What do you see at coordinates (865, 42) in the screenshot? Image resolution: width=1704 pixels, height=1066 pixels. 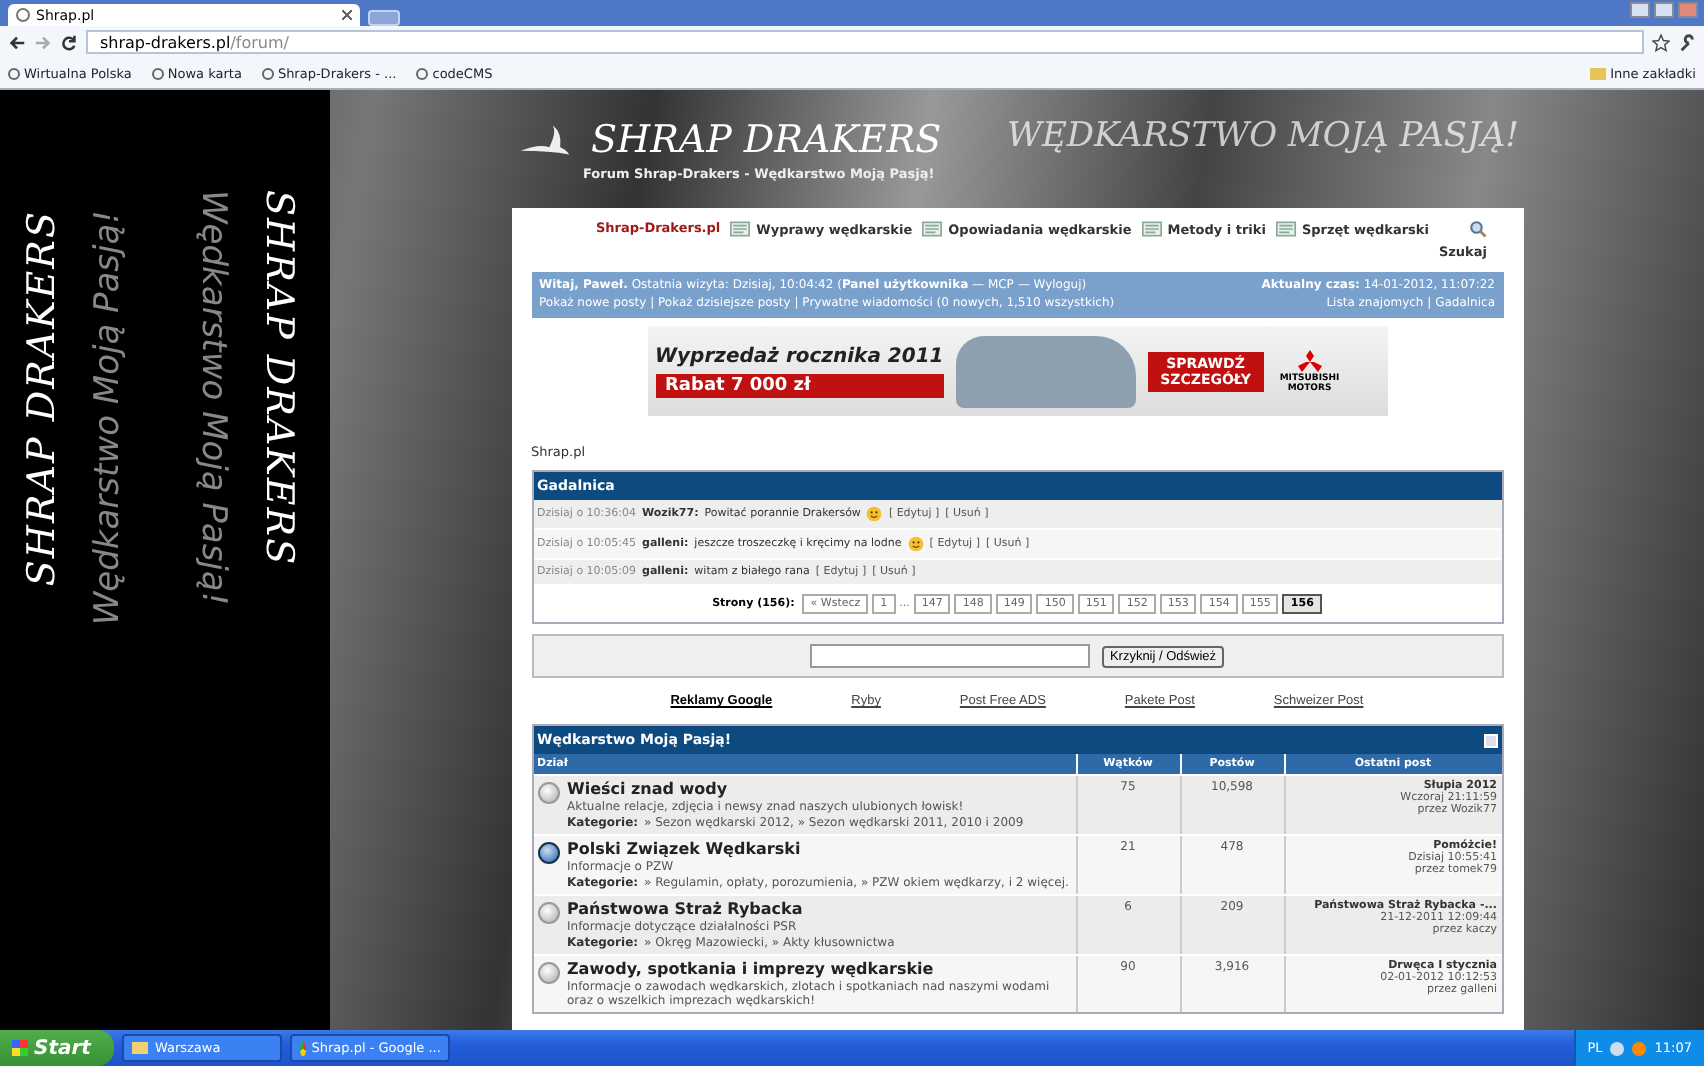 I see `address-field: shrap-drakers.pl/forum/` at bounding box center [865, 42].